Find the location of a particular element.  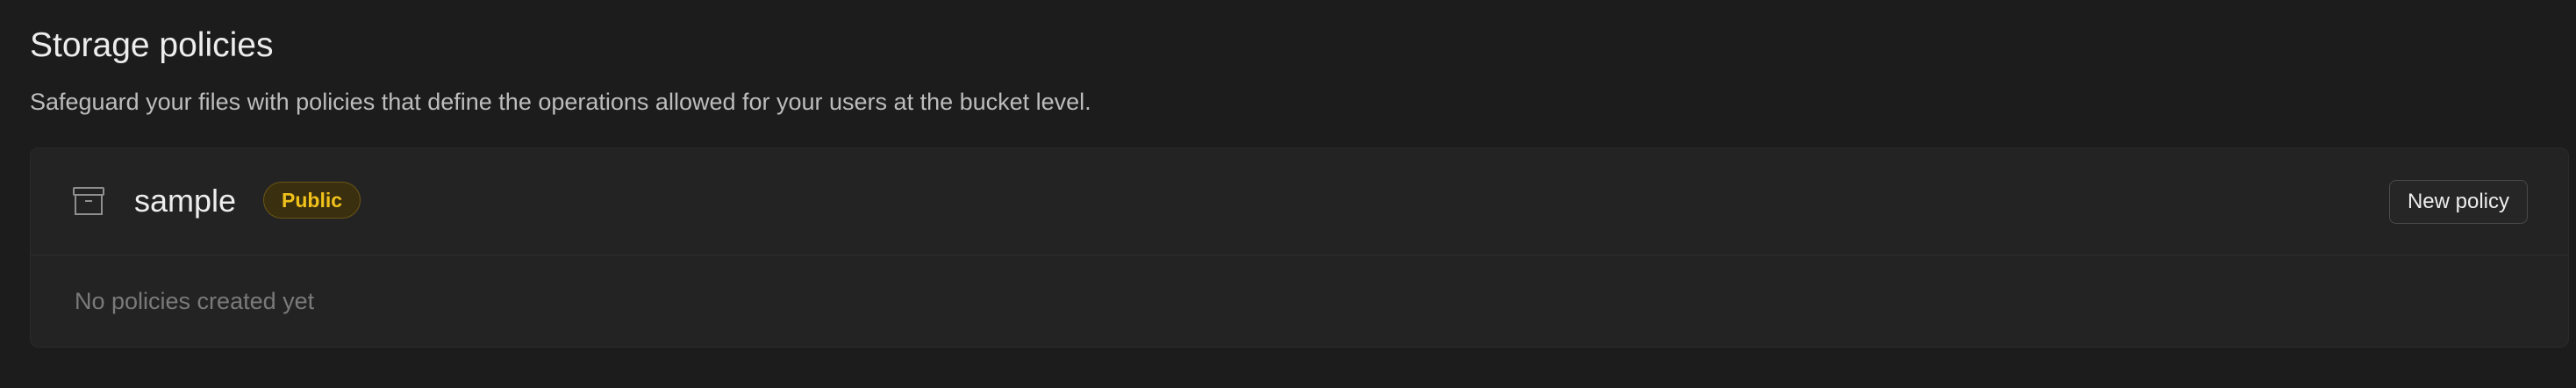

page-title: Storage policies is located at coordinates (152, 45).